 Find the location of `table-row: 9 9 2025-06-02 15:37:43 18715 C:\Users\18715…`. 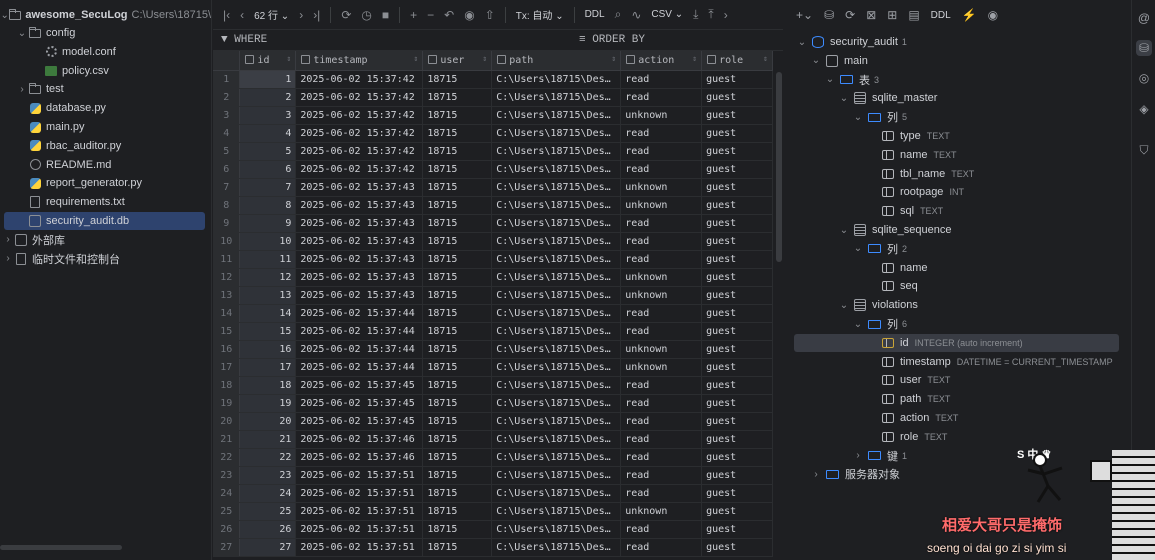

table-row: 9 9 2025-06-02 15:37:43 18715 C:\Users\18715… is located at coordinates (493, 223).